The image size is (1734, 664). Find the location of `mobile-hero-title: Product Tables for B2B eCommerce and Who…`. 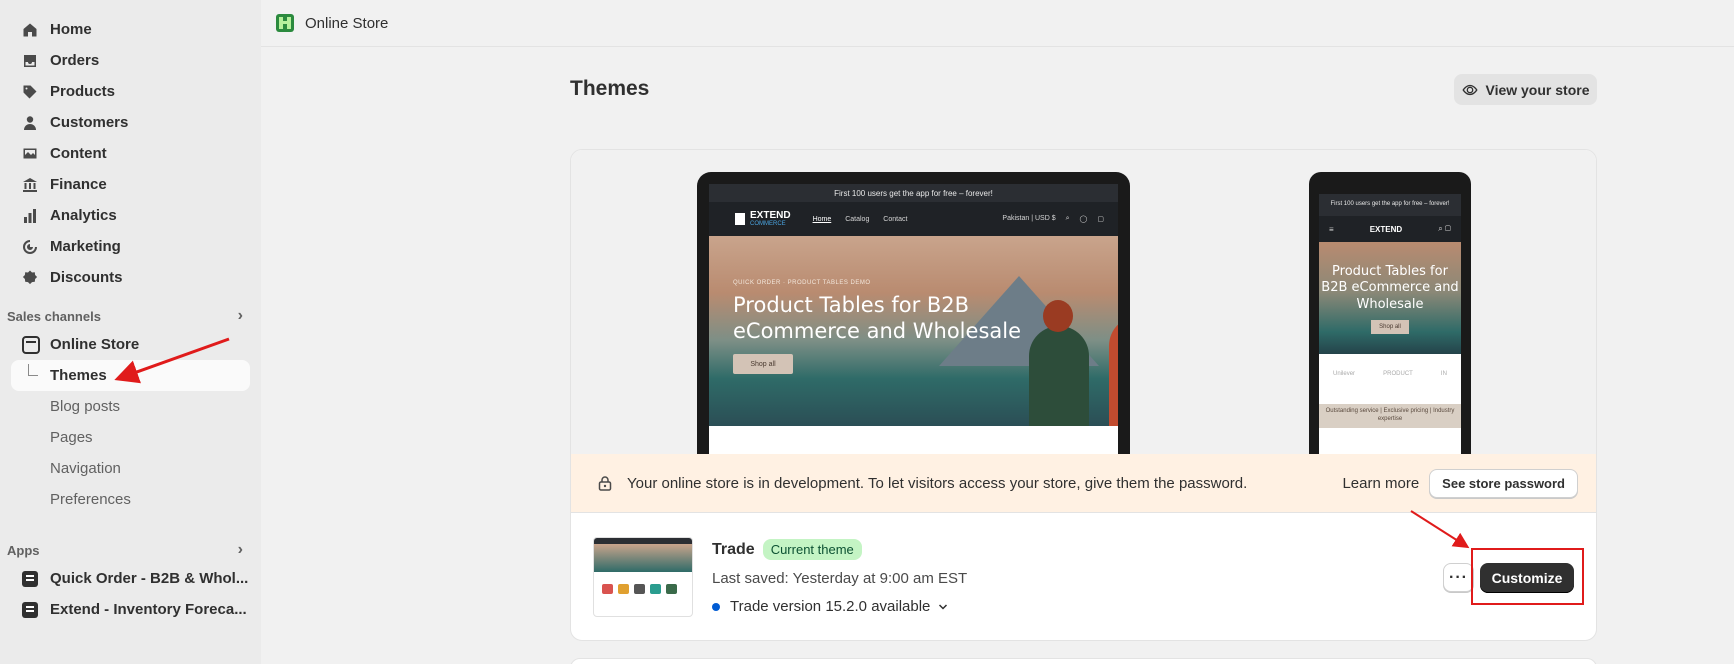

mobile-hero-title: Product Tables for B2B eCommerce and Who… is located at coordinates (1390, 288).